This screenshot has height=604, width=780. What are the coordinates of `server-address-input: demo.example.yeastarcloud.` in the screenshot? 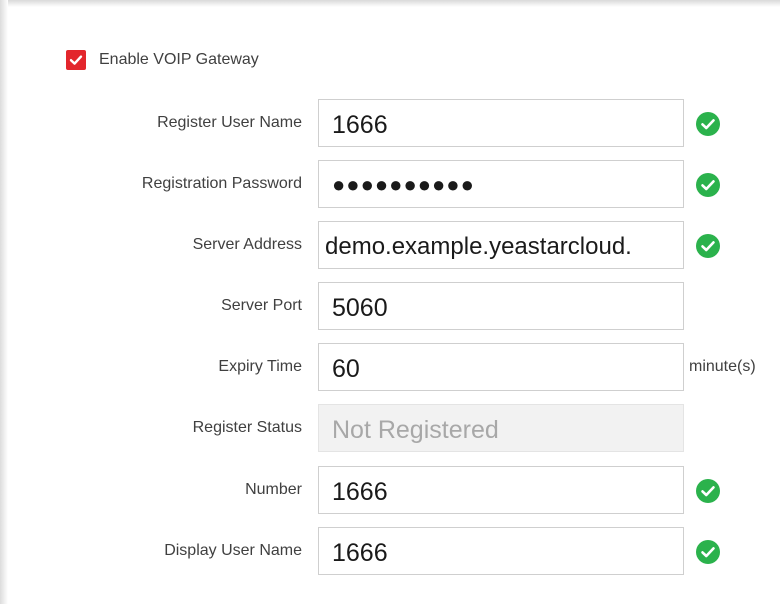 It's located at (501, 245).